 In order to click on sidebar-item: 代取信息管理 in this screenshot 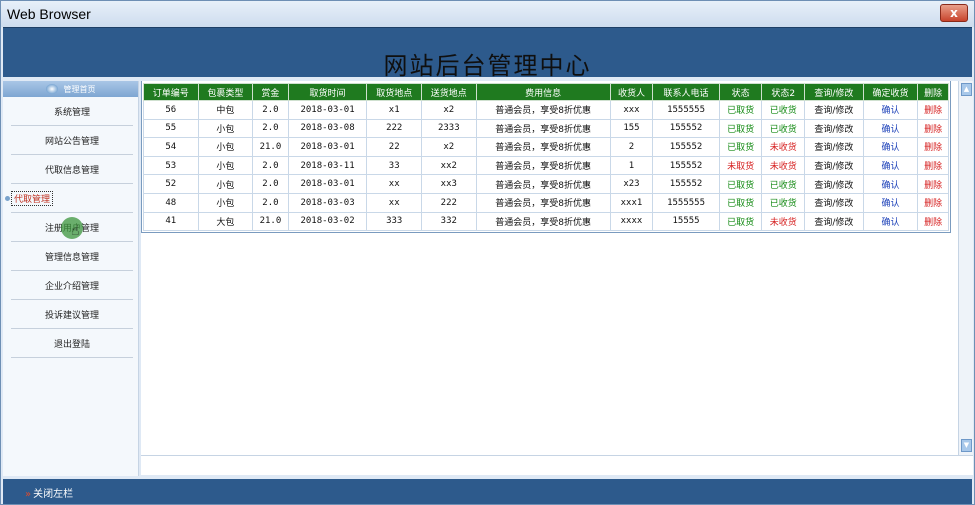, I will do `click(72, 169)`.